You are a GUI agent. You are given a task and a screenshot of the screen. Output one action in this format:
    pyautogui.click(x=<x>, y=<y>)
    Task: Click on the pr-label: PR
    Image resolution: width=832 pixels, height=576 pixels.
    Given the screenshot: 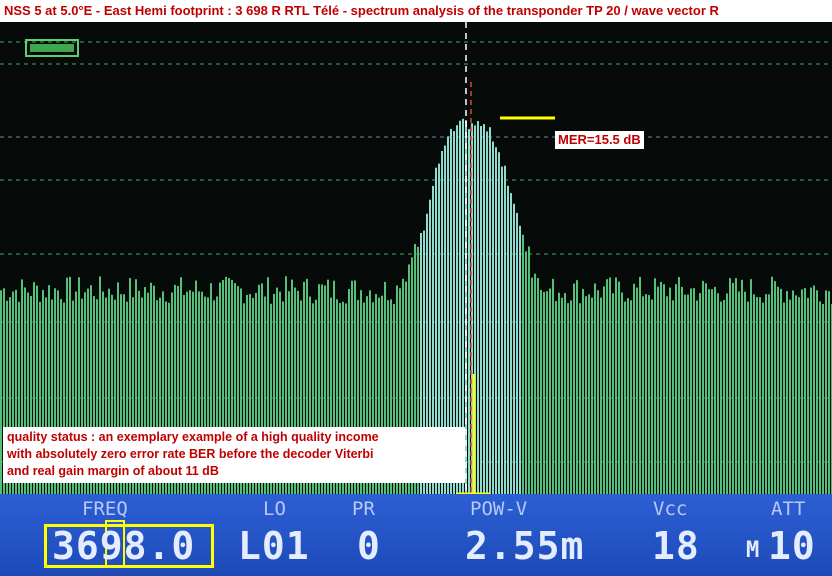 What is the action you would take?
    pyautogui.click(x=363, y=509)
    